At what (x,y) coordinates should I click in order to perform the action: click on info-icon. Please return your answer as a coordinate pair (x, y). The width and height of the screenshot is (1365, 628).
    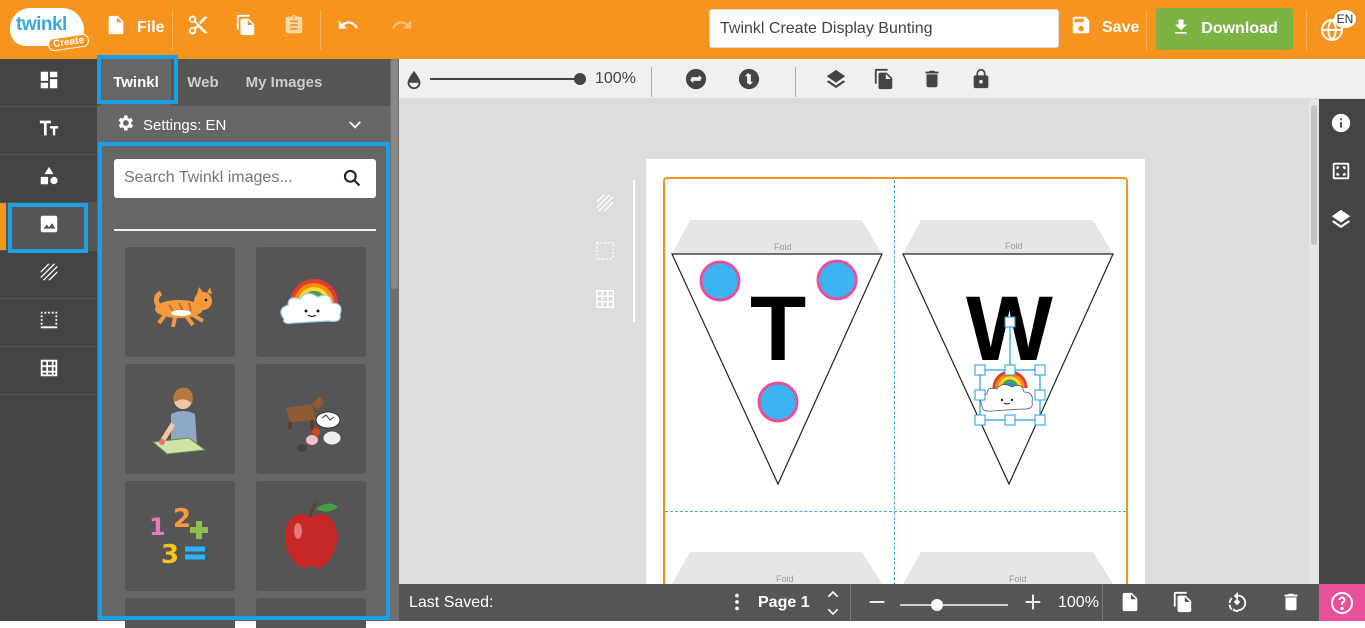
    Looking at the image, I should click on (1341, 123).